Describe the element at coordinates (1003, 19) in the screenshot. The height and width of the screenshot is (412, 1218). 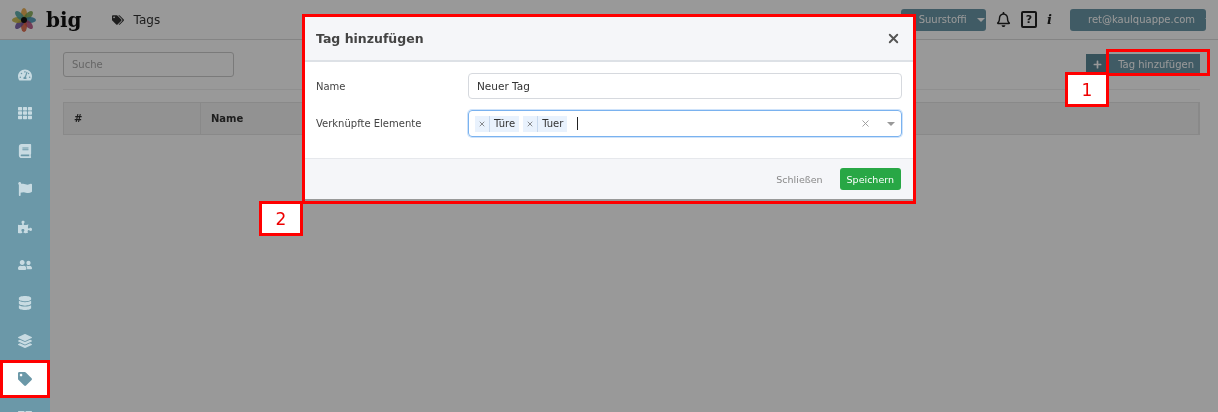
I see `bell-icon` at that location.